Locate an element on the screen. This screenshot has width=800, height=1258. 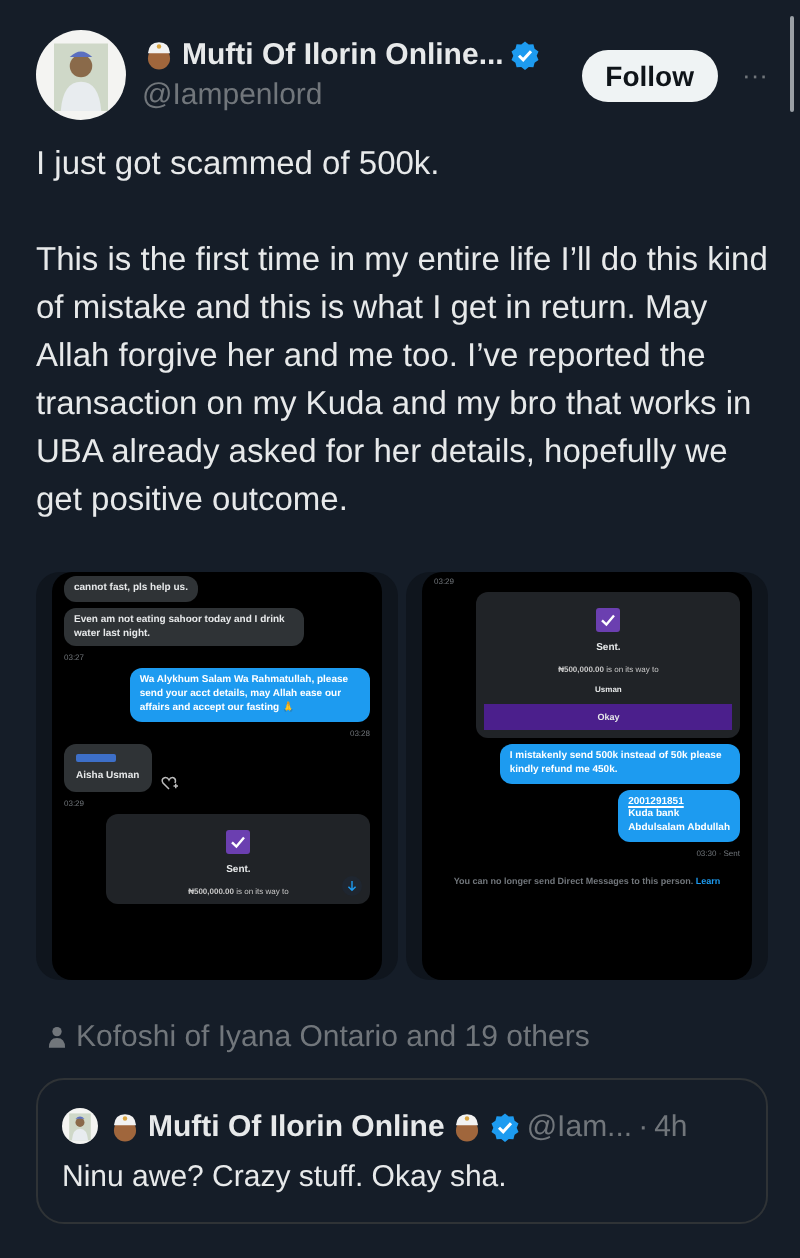
post-time: 4h is located at coordinates (671, 1126).